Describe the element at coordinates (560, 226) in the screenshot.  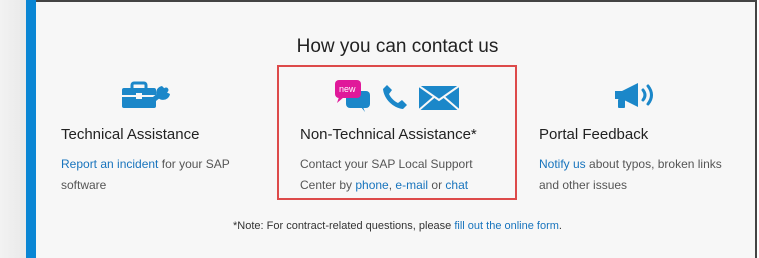
I see `note-suffix: .` at that location.